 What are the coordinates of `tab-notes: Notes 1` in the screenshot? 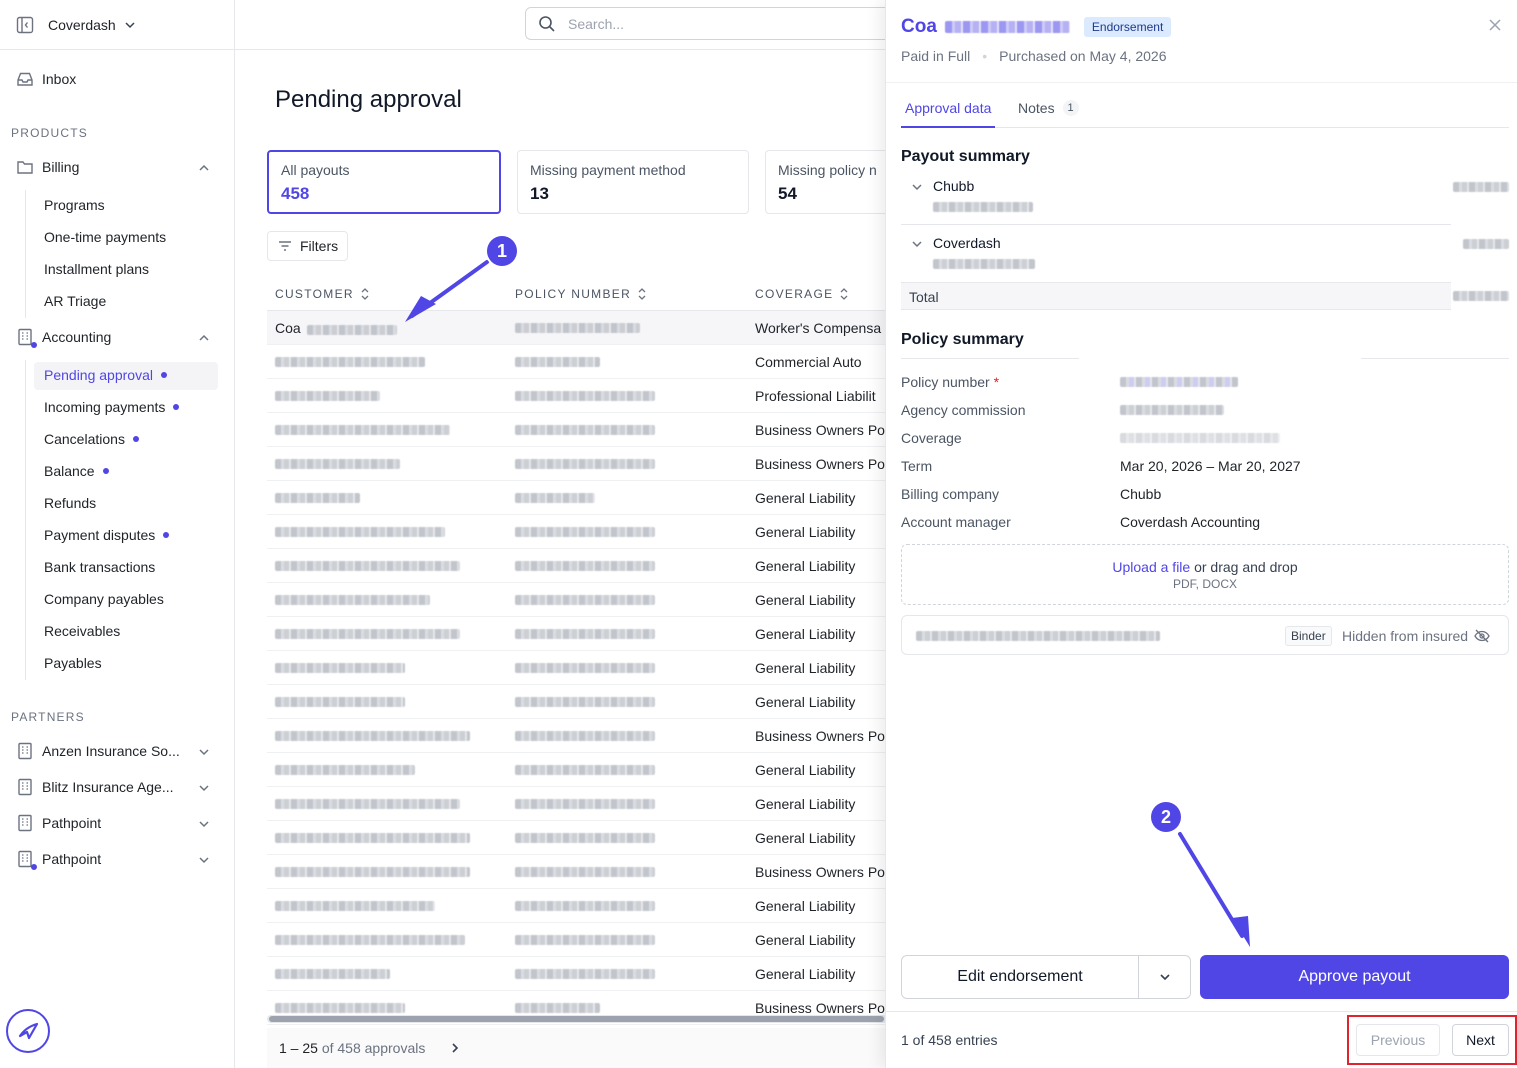 It's located at (1048, 108).